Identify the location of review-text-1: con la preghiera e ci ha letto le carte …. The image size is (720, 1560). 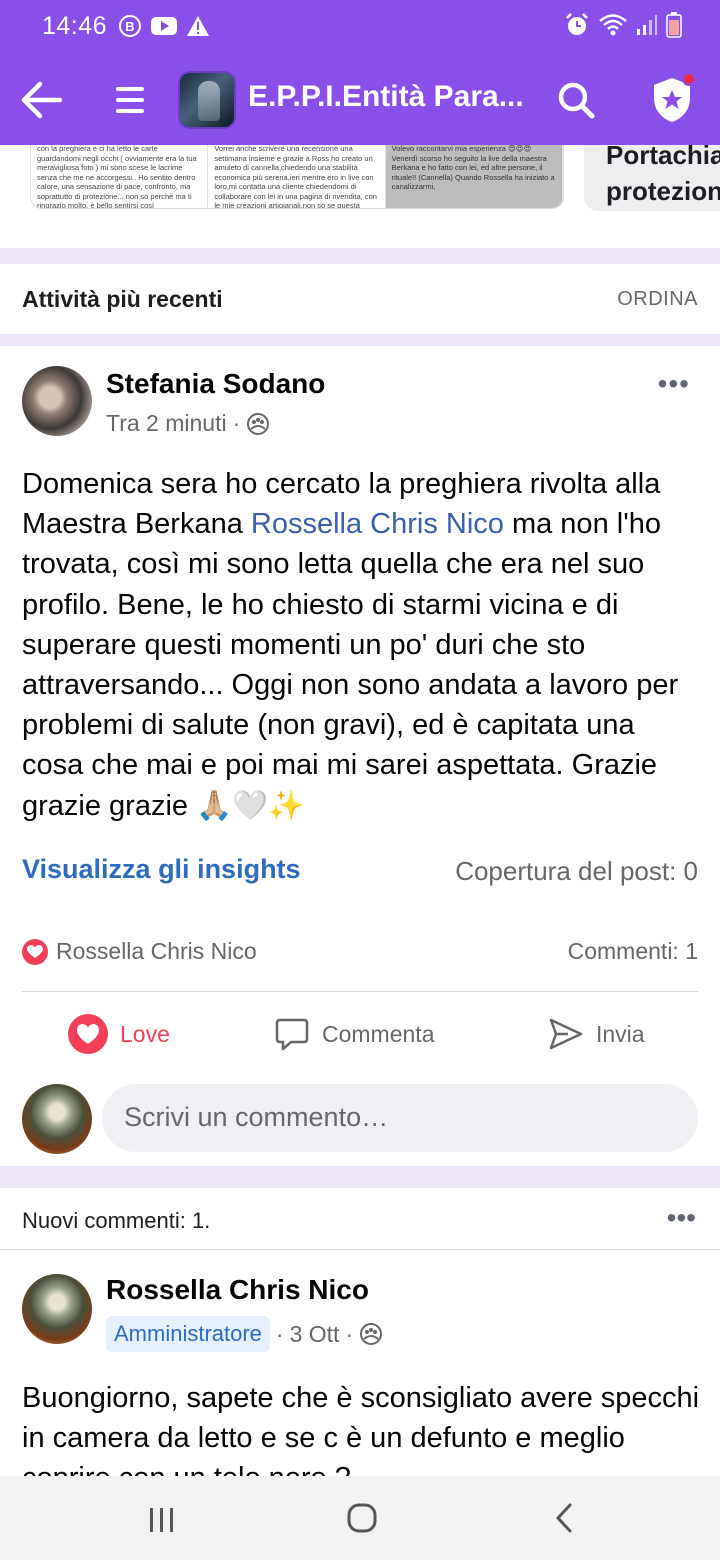
(120, 176).